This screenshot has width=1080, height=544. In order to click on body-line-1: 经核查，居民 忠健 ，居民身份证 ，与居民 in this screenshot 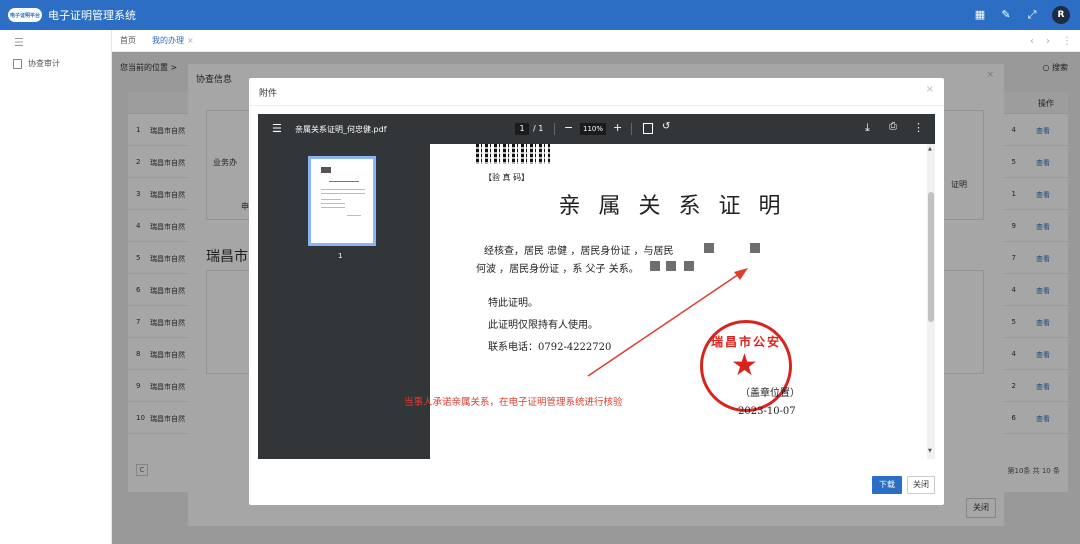, I will do `click(579, 251)`.